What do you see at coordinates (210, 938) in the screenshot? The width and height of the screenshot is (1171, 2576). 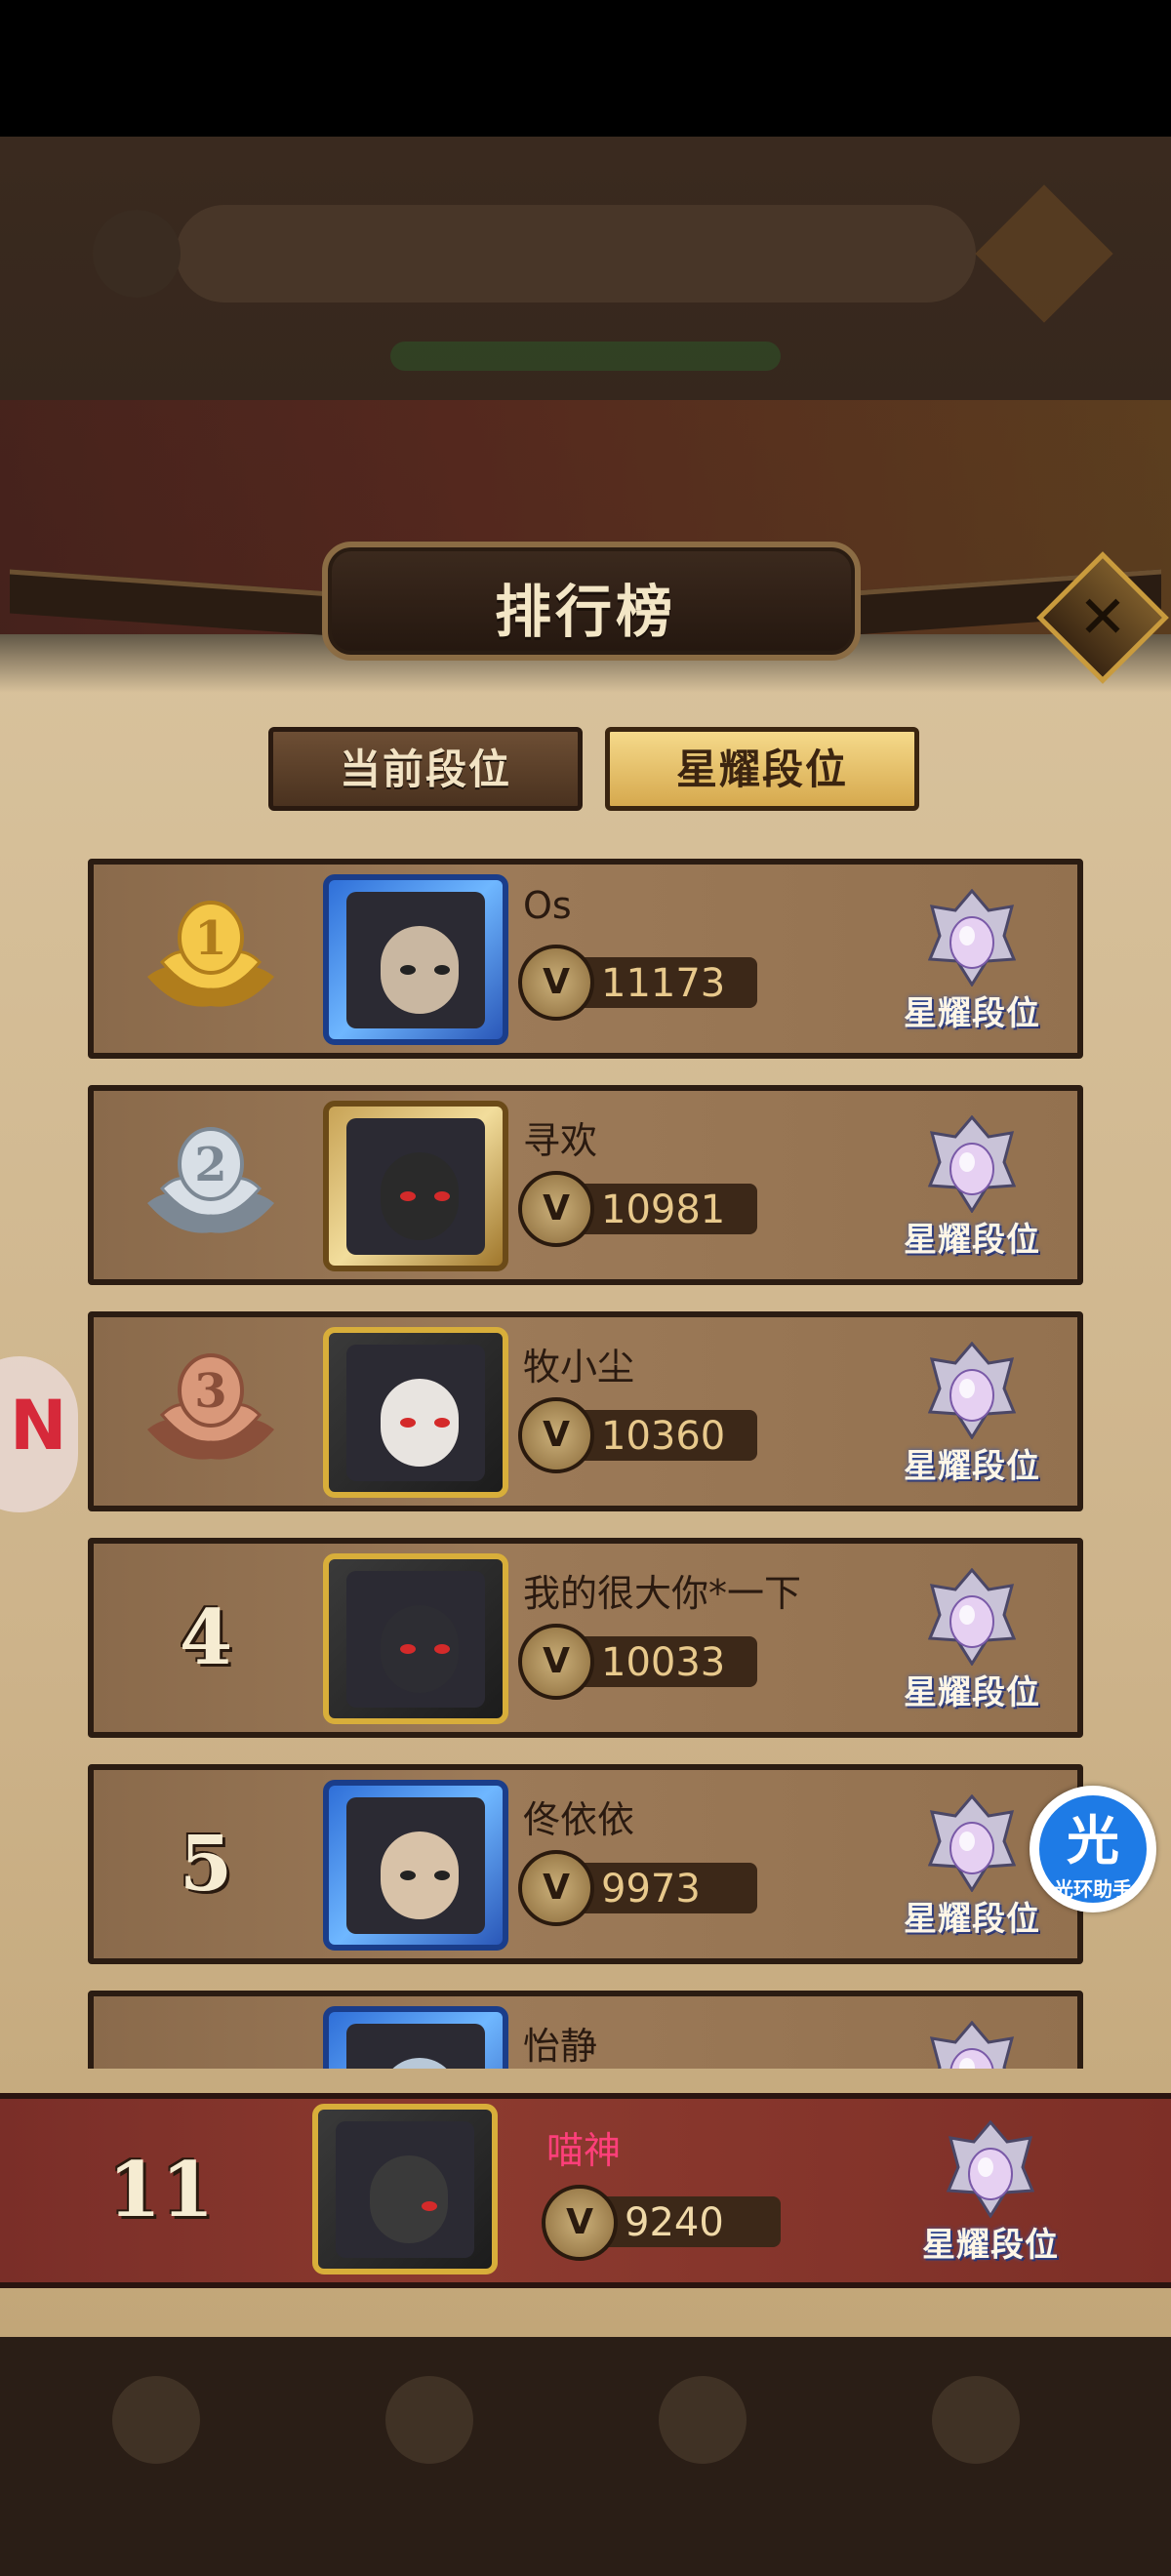 I see `medal-rank: 1` at bounding box center [210, 938].